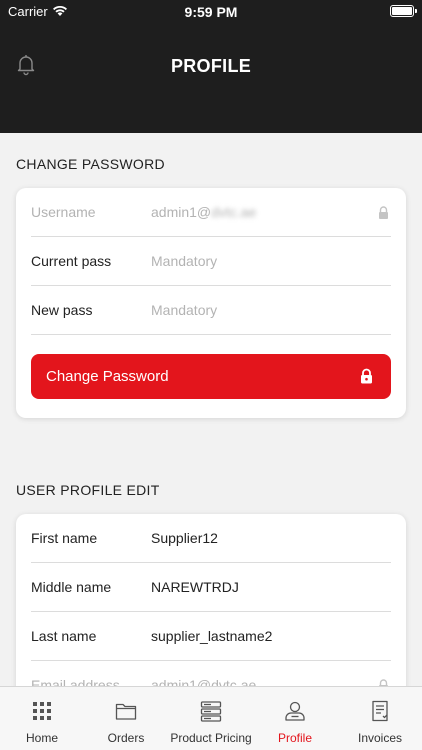 This screenshot has height=750, width=422. What do you see at coordinates (126, 711) in the screenshot?
I see `folder-icon` at bounding box center [126, 711].